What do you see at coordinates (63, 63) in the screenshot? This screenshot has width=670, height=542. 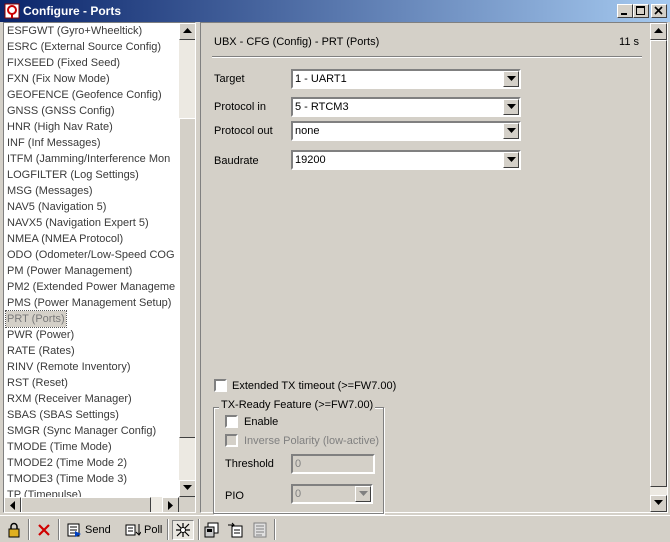 I see `list-item: FIXSEED (Fixed Seed)` at bounding box center [63, 63].